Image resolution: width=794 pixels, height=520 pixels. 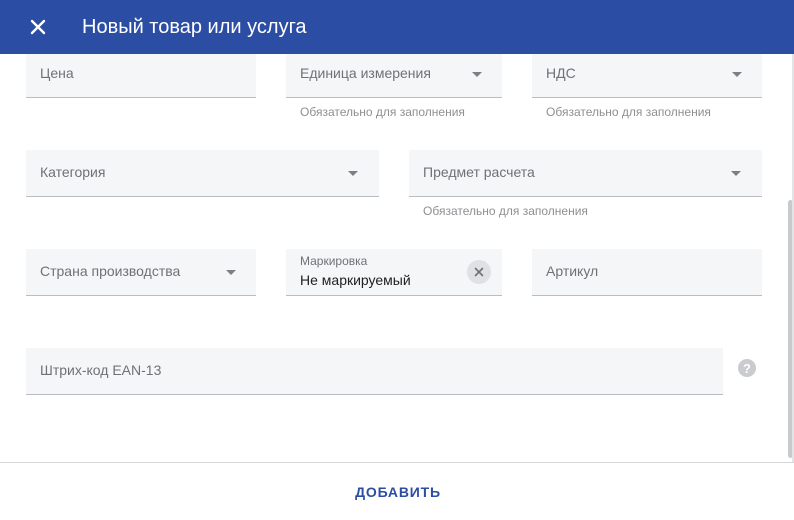 I want to click on country-select: Страна производства, so click(x=141, y=272).